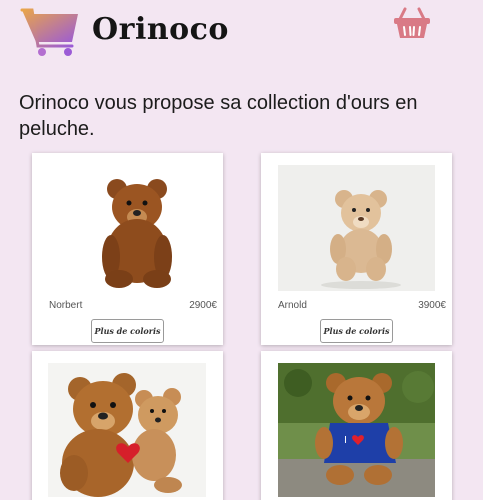 This screenshot has width=483, height=500. Describe the element at coordinates (203, 305) in the screenshot. I see `product-price: 2900€` at that location.